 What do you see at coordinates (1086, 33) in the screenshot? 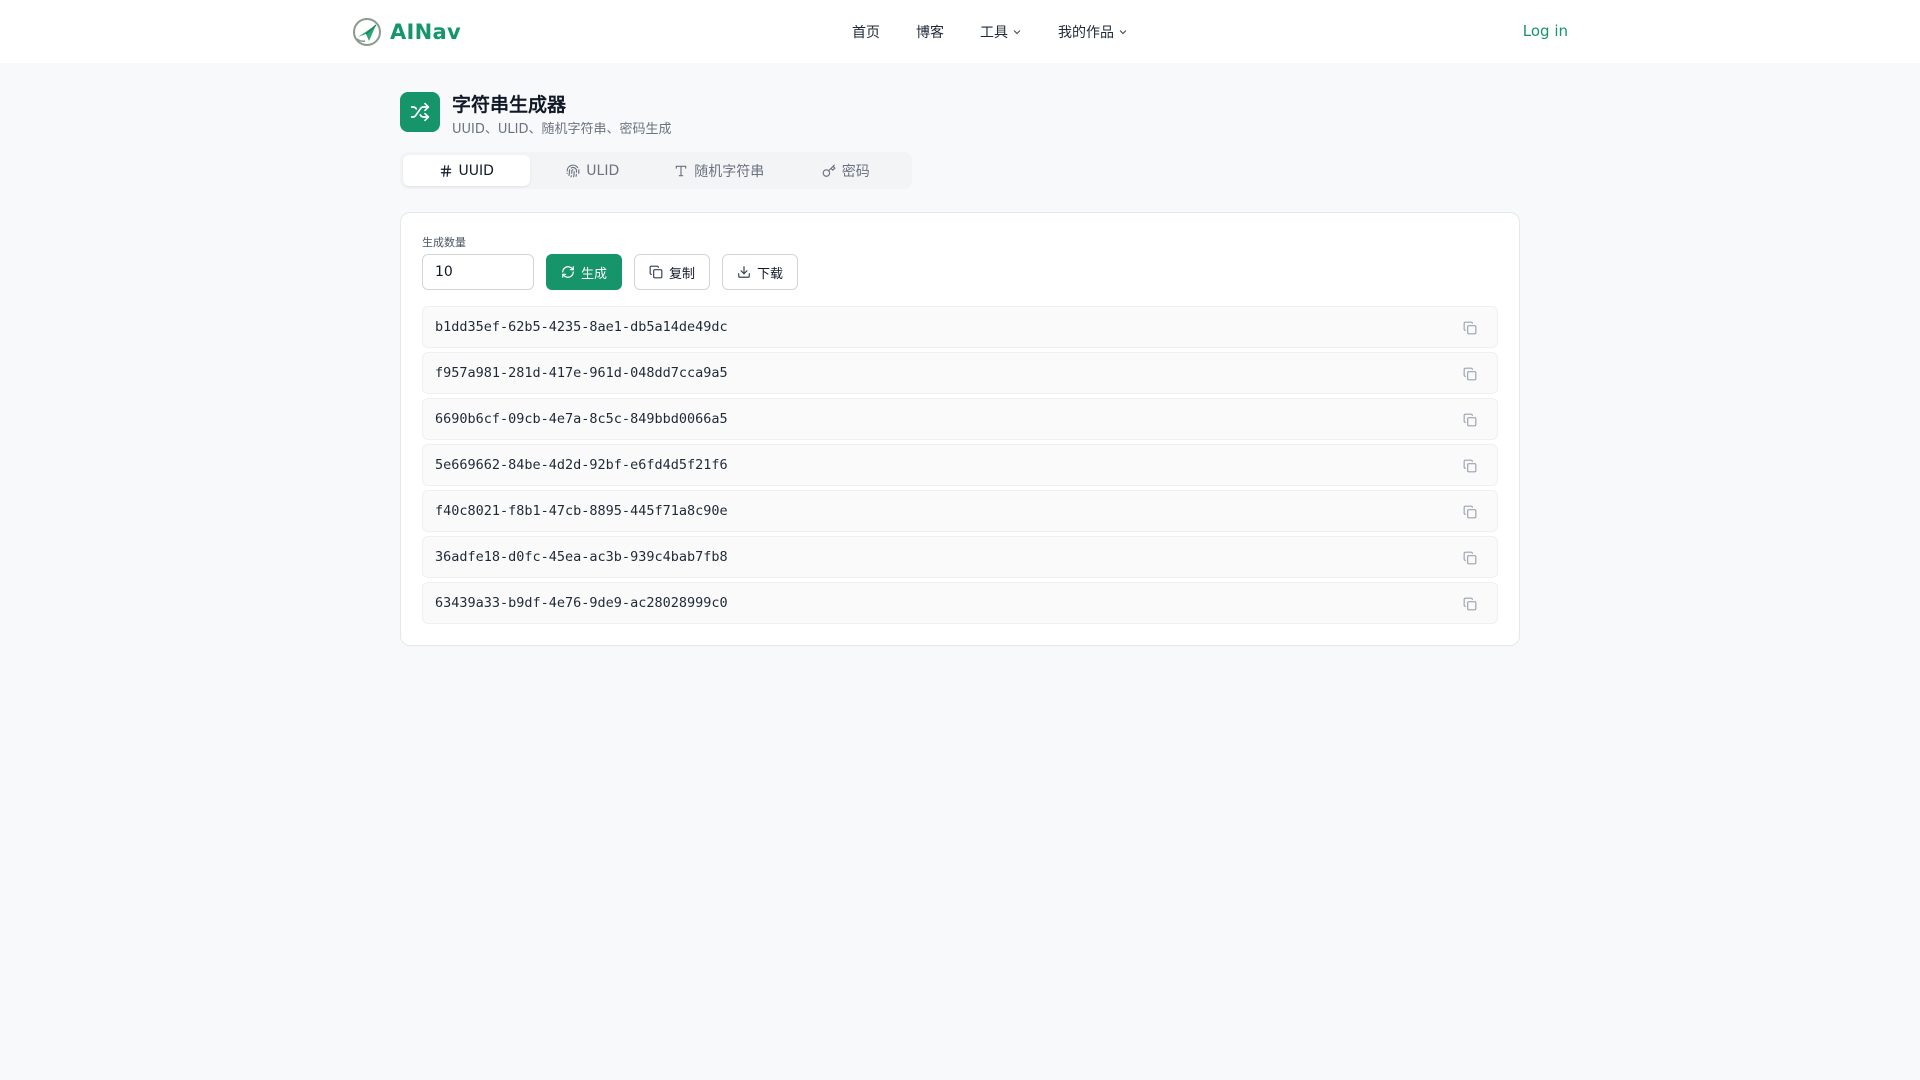
I see `nav-item-label: 我的作品` at bounding box center [1086, 33].